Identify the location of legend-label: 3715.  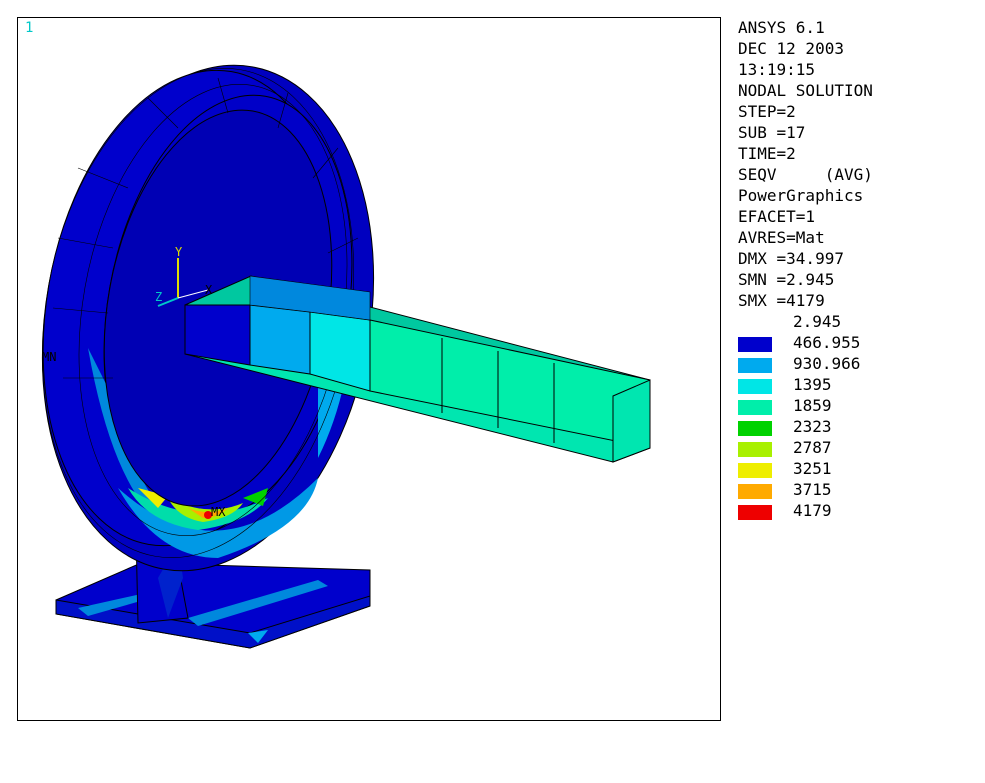
(812, 489).